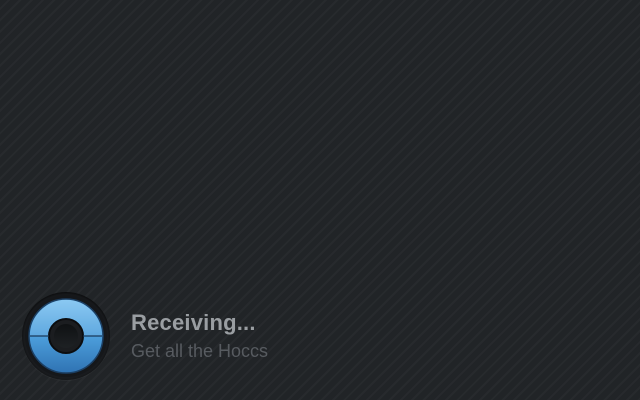  Describe the element at coordinates (200, 350) in the screenshot. I see `status-subtitle: Get all the Hoccs` at that location.